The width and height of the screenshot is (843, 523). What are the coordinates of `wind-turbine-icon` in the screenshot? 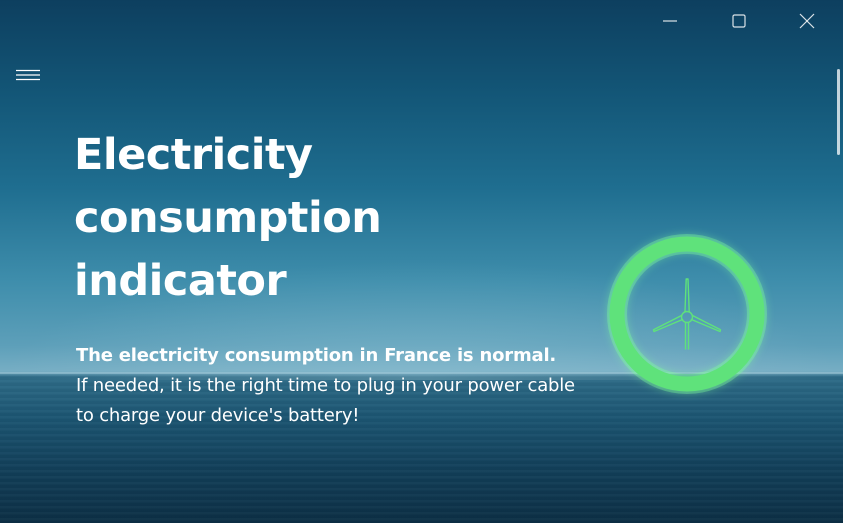 It's located at (687, 314).